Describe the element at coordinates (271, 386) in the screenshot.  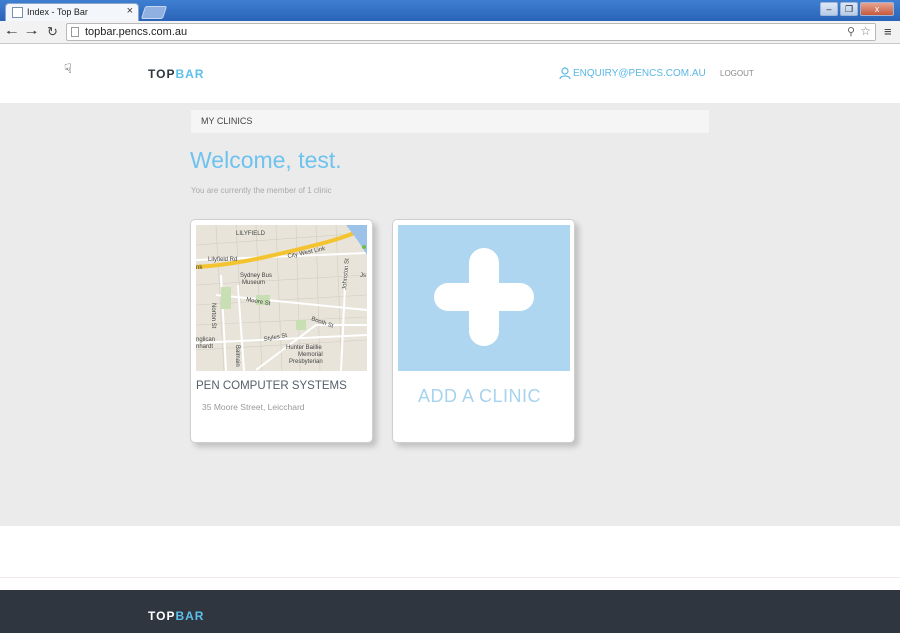
I see `clinic-name: PEN COMPUTER SYSTEMS` at that location.